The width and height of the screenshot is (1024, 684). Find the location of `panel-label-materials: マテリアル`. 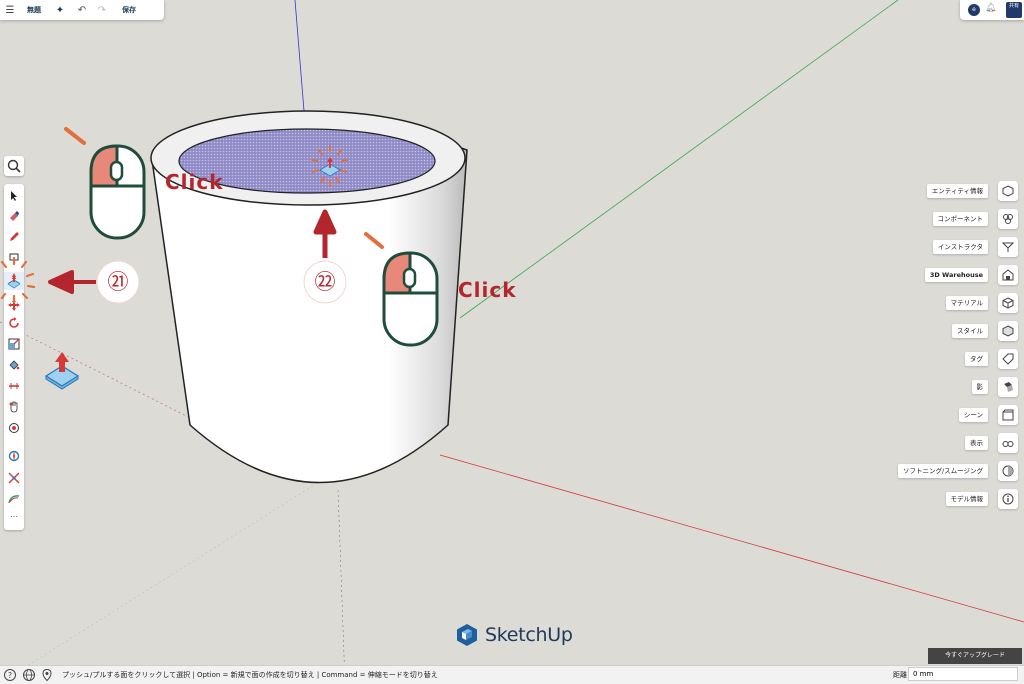

panel-label-materials: マテリアル is located at coordinates (966, 303).